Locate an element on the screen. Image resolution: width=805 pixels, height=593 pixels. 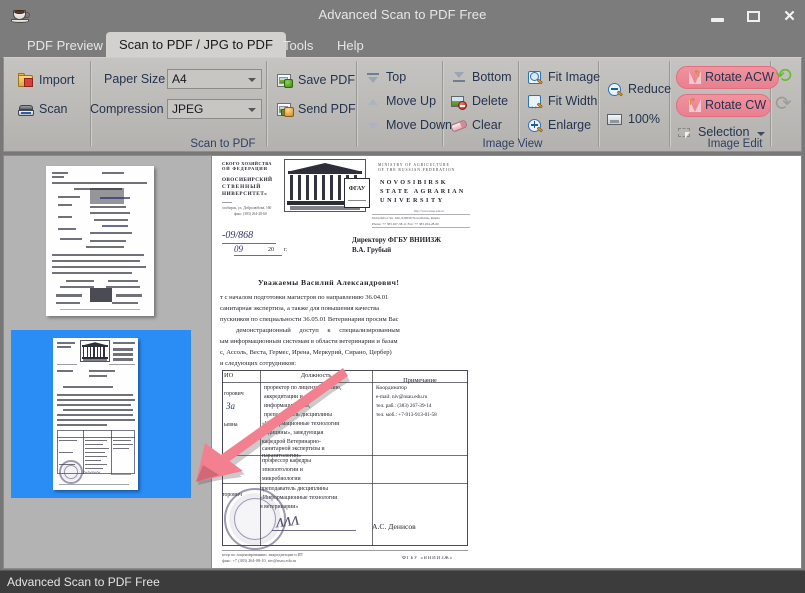
letterhead-title-en-3: UNIVERSITY is located at coordinates (412, 200).